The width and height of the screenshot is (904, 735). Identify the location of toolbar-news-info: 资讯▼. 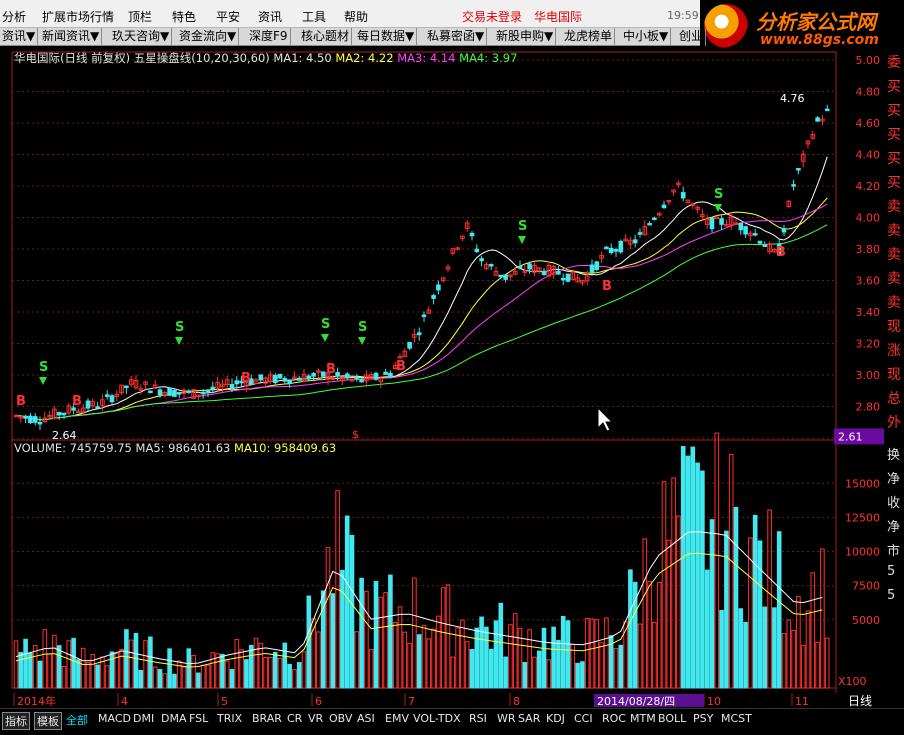
(19, 37).